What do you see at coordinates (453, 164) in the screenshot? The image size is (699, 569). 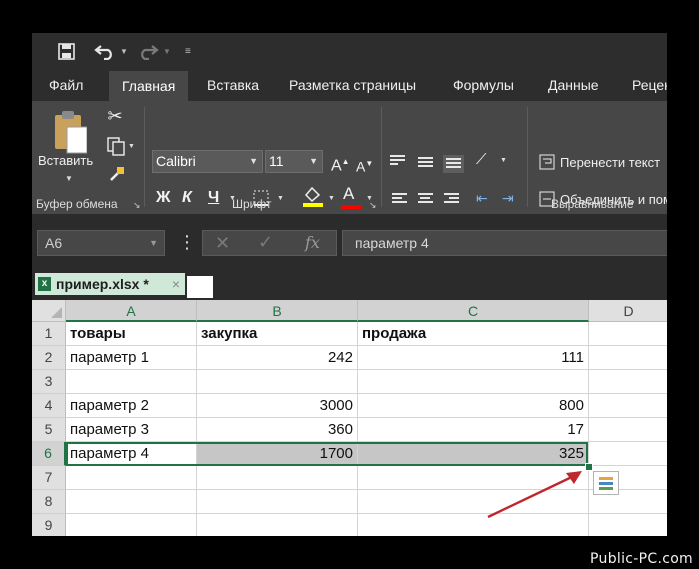 I see `align-bottom-icon` at bounding box center [453, 164].